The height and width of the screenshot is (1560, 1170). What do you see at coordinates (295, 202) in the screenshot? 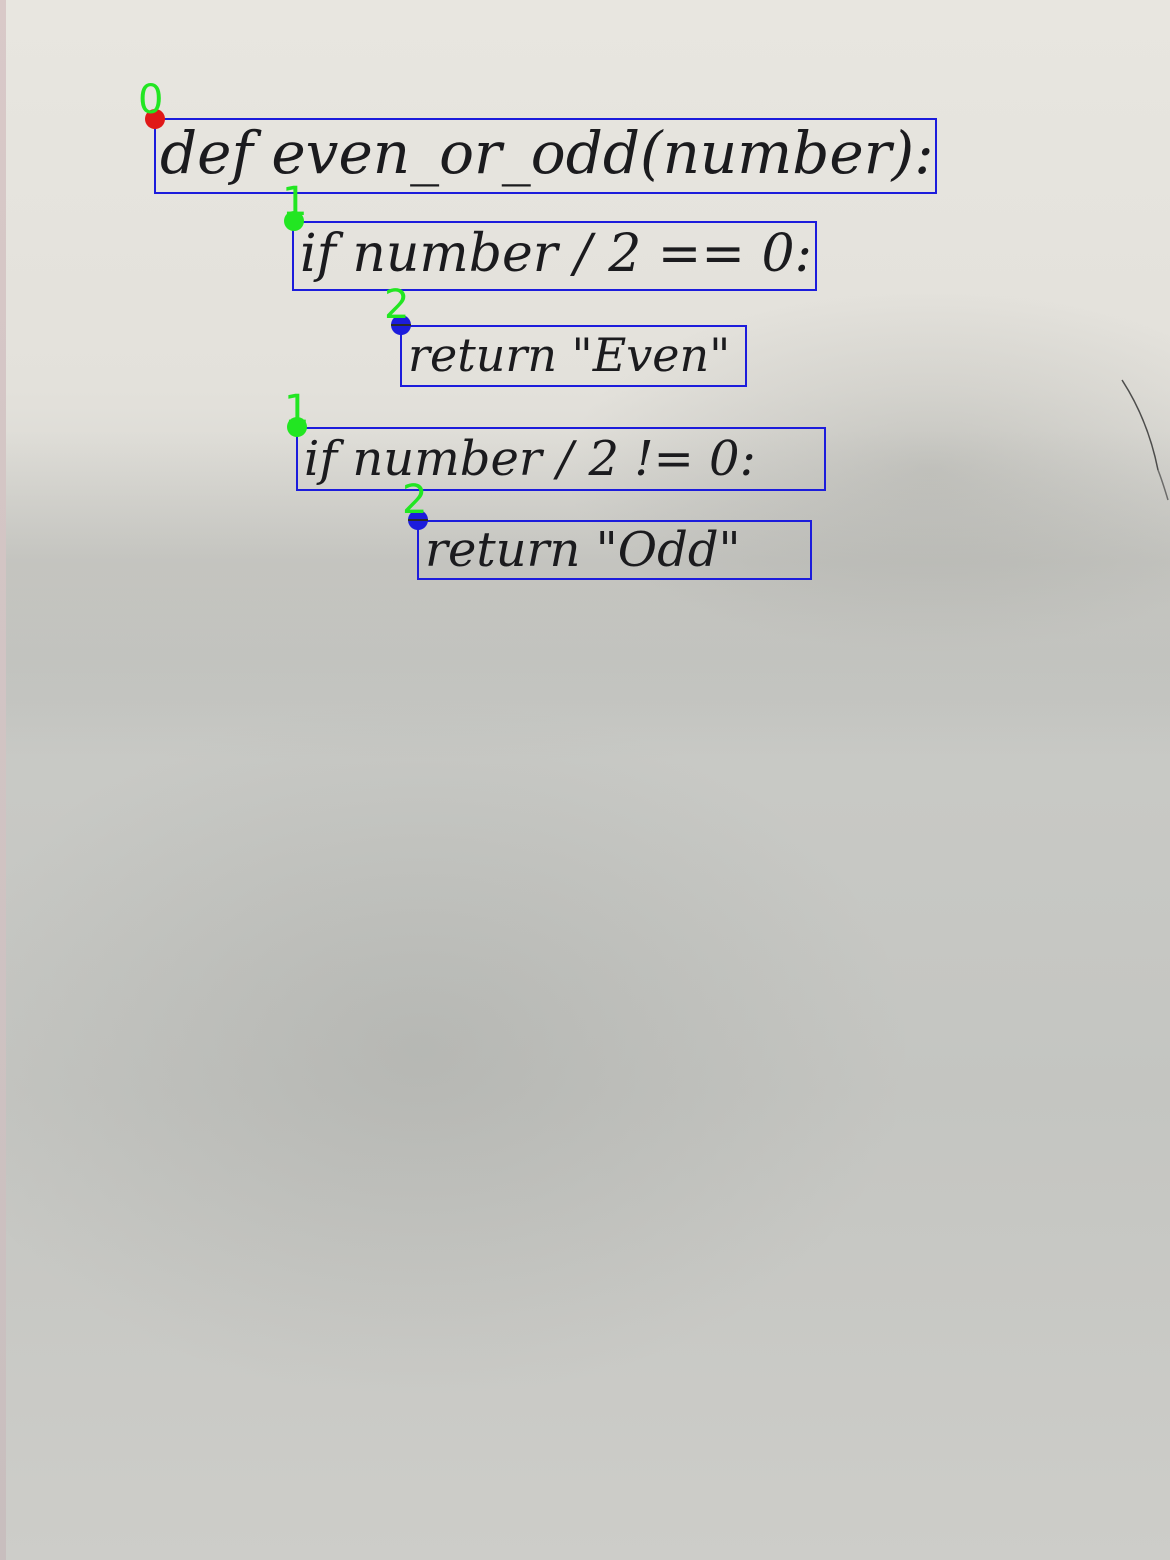
I see `level-label-1: 1` at bounding box center [295, 202].